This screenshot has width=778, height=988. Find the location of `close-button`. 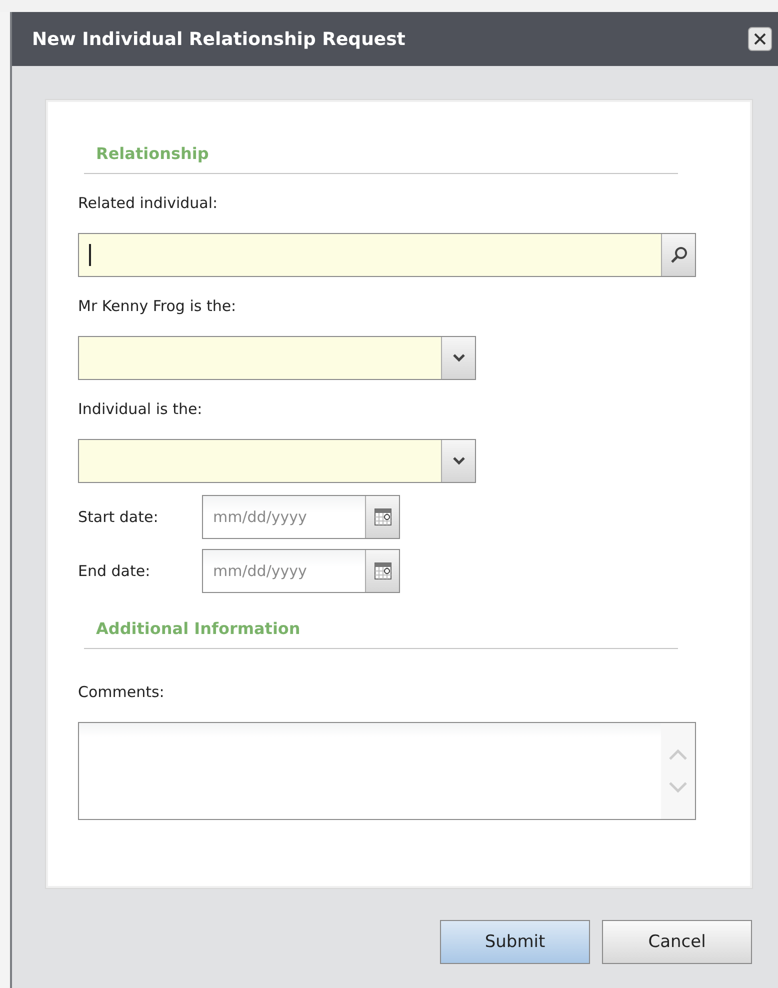

close-button is located at coordinates (760, 39).